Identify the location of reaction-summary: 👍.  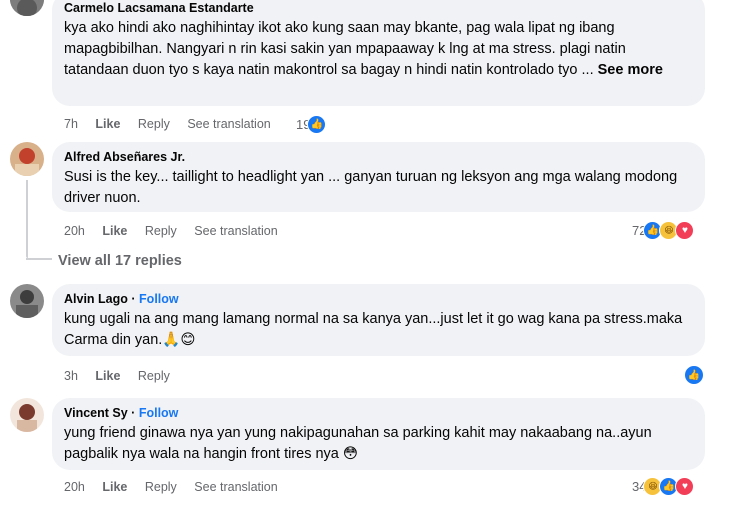
(693, 375).